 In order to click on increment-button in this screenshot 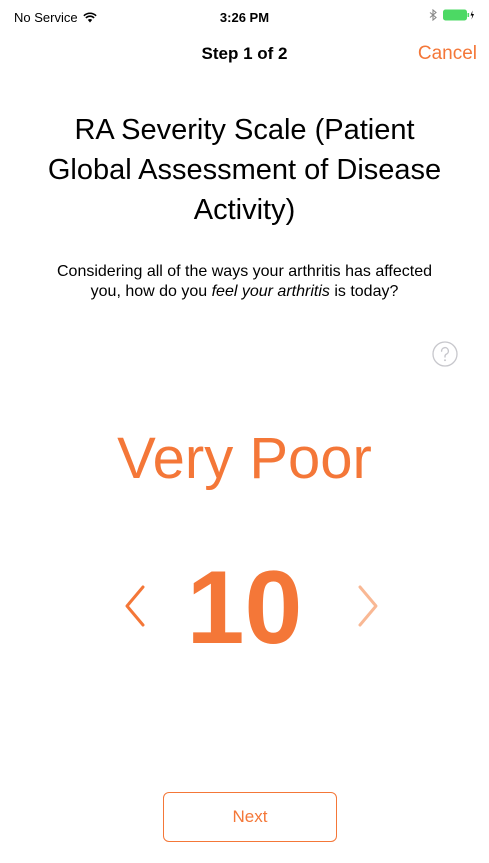, I will do `click(368, 609)`.